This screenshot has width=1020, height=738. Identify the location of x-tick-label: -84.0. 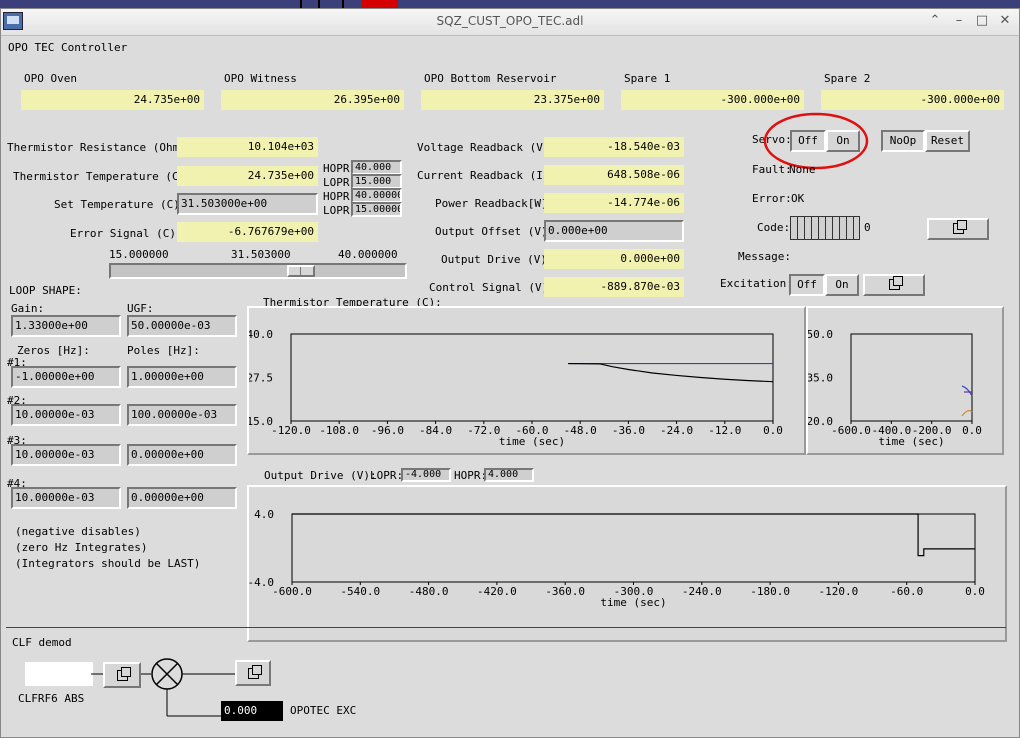
(435, 430).